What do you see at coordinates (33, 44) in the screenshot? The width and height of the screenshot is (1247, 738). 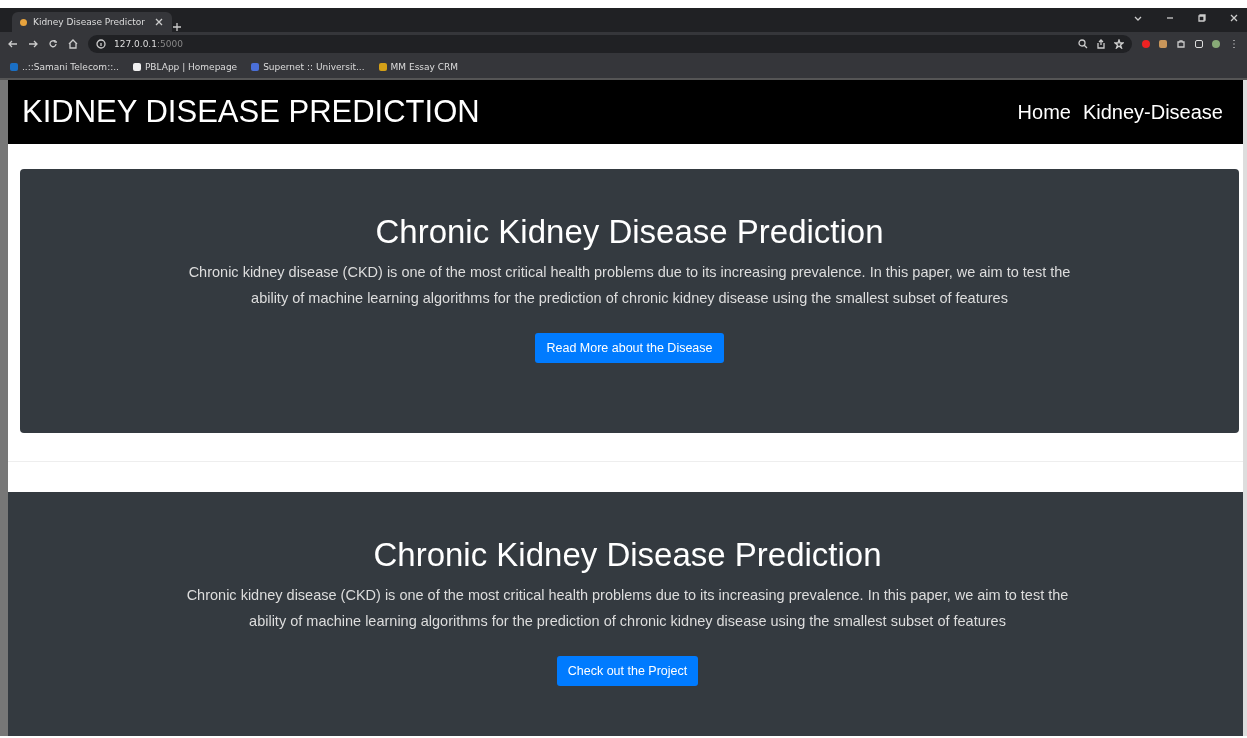 I see `forward-icon` at bounding box center [33, 44].